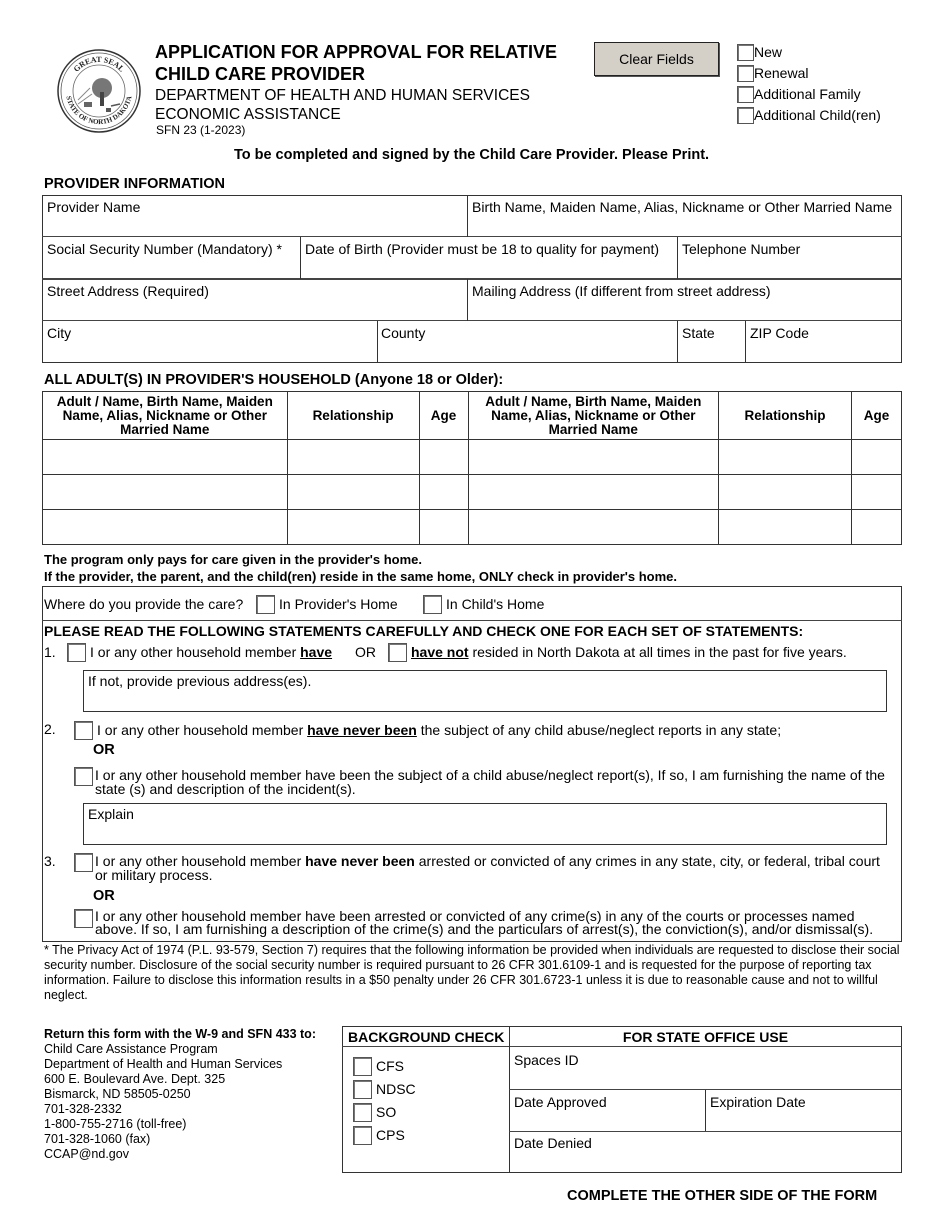 The image size is (950, 1230). What do you see at coordinates (397, 652) in the screenshot?
I see `statement-1-have-not-checkbox` at bounding box center [397, 652].